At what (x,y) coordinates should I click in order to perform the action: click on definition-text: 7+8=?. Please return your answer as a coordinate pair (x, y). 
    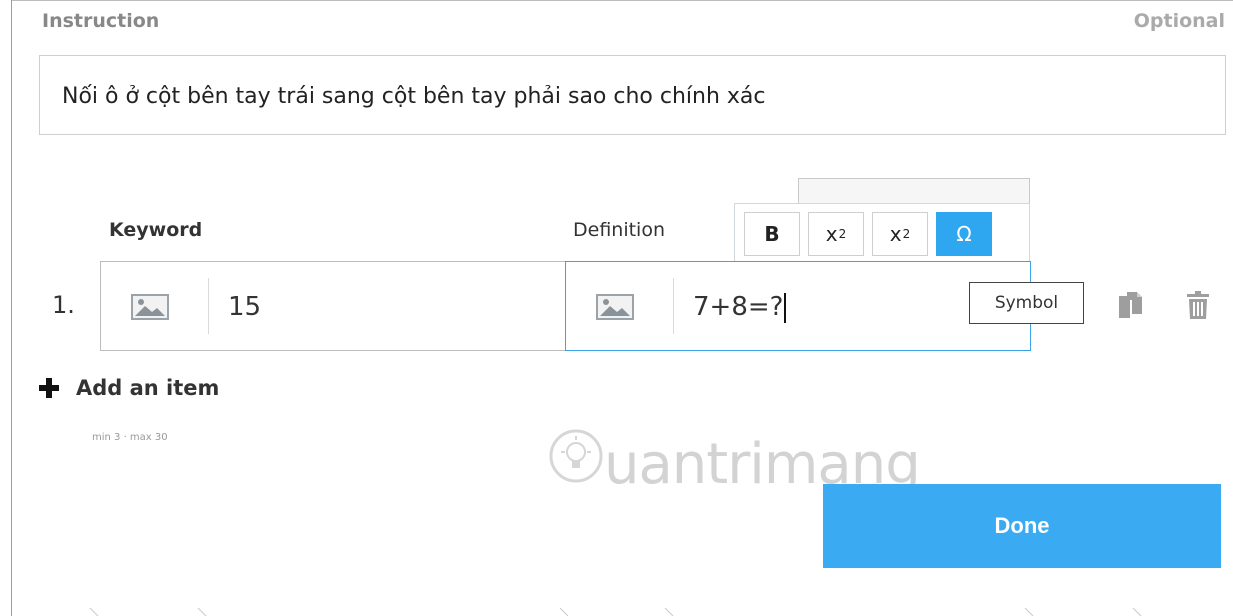
    Looking at the image, I should click on (738, 307).